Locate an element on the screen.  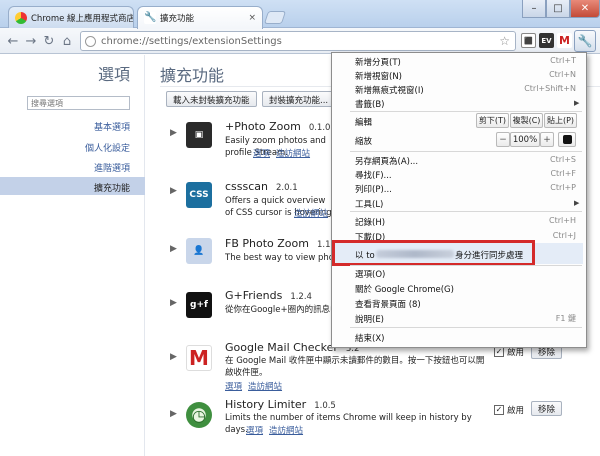
zoom-level: 100% is located at coordinates (525, 139).